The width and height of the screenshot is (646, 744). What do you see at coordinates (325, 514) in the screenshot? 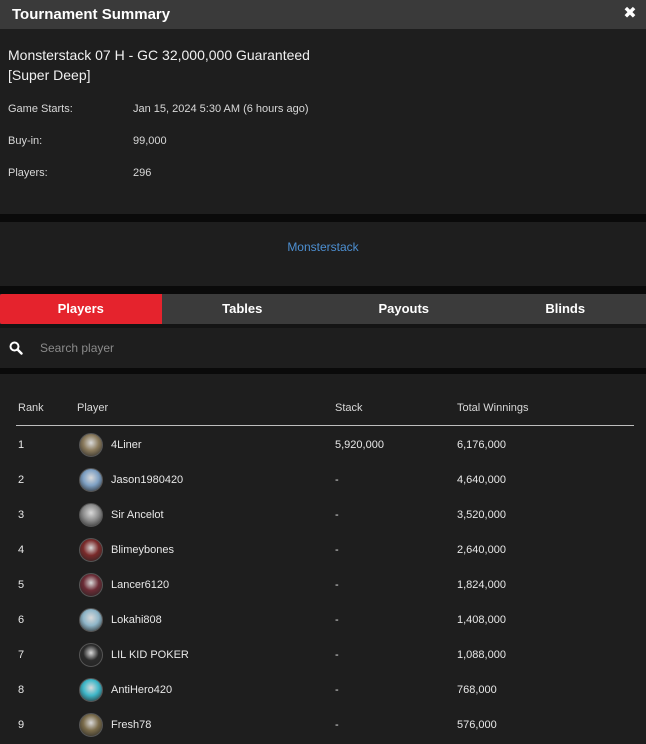
I see `table-row: 3 Sir Ancelot - 3,520,000` at bounding box center [325, 514].